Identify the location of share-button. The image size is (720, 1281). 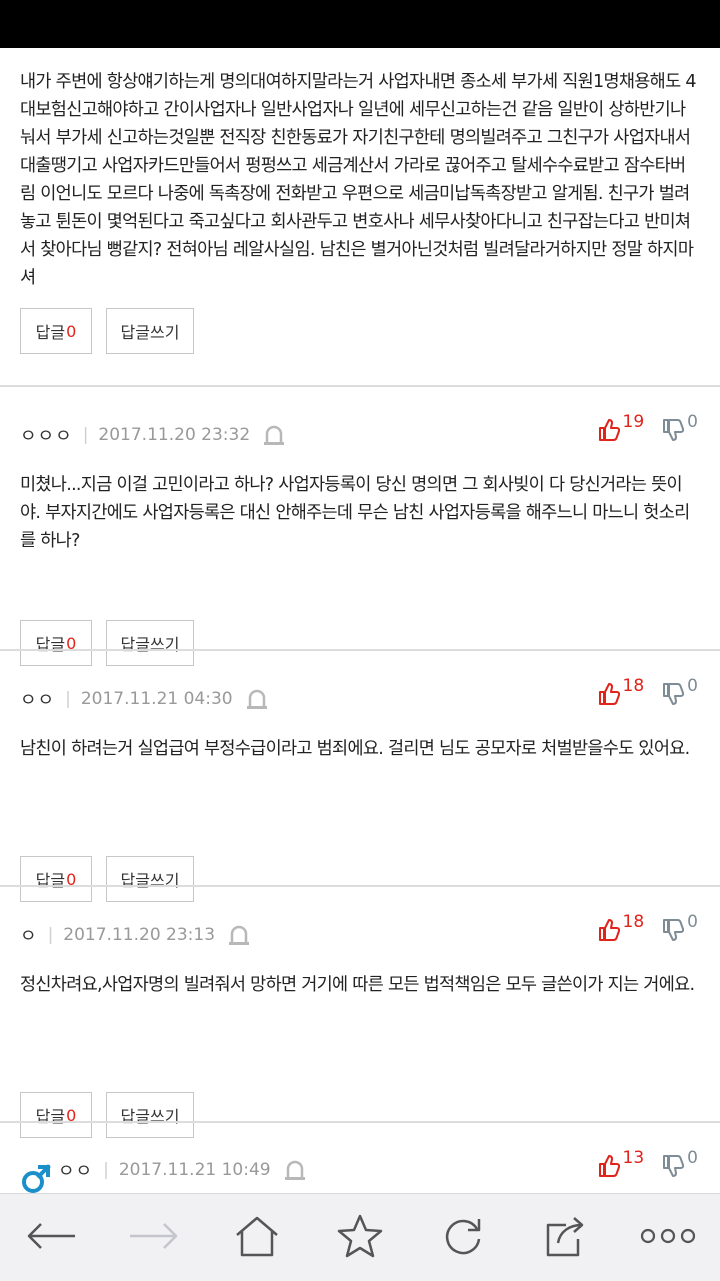
(566, 1237).